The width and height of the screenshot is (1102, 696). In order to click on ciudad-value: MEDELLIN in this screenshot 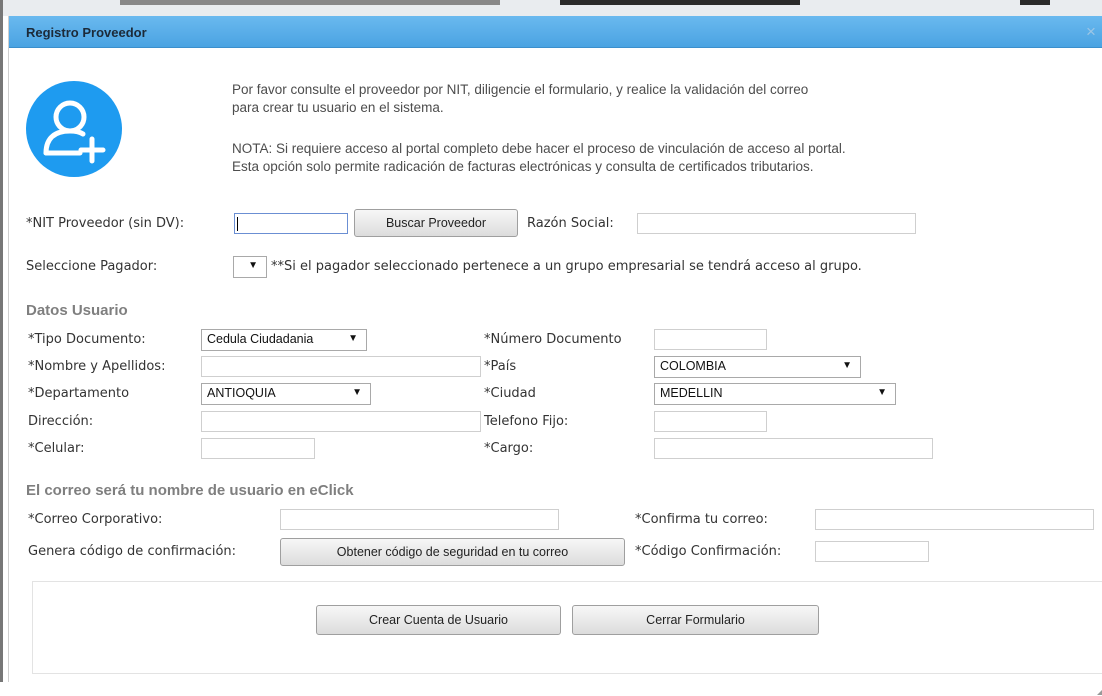, I will do `click(691, 393)`.